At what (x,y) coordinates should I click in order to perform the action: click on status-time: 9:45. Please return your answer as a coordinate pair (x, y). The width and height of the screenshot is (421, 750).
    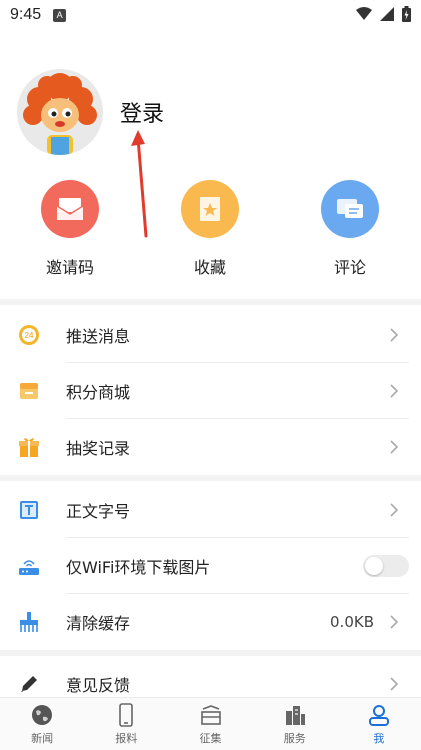
    Looking at the image, I should click on (26, 14).